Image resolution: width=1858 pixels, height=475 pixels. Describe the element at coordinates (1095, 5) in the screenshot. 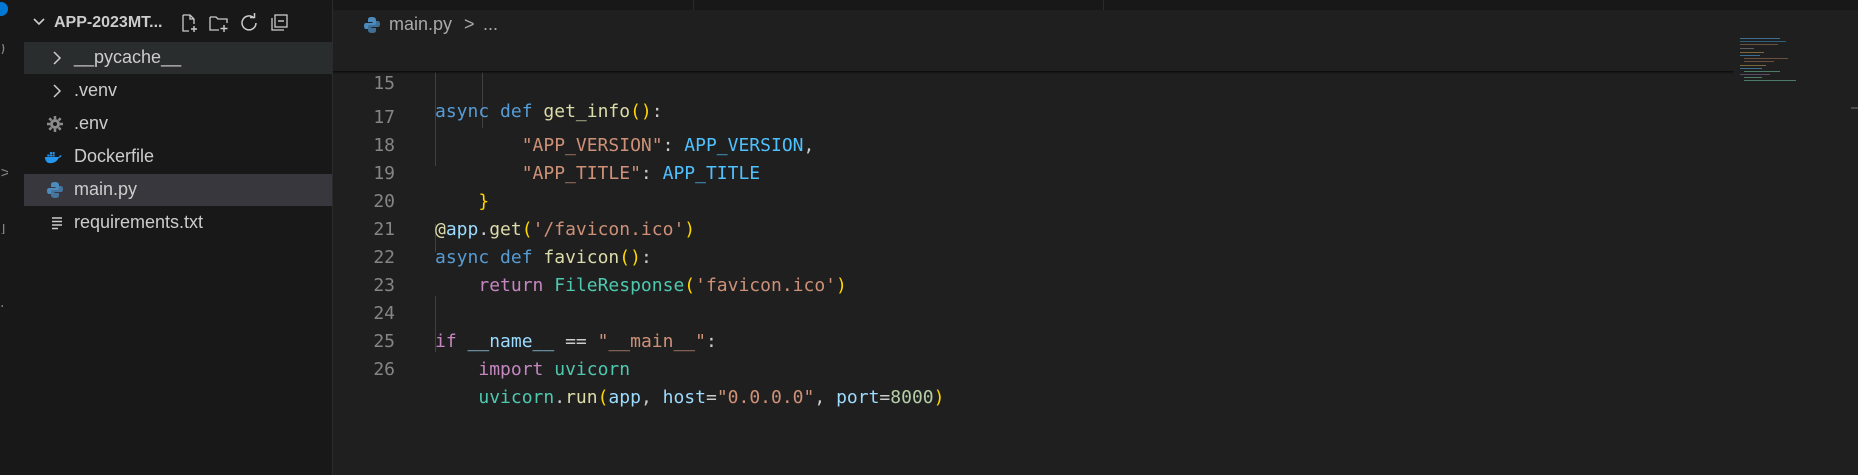

I see `tab-bar` at that location.